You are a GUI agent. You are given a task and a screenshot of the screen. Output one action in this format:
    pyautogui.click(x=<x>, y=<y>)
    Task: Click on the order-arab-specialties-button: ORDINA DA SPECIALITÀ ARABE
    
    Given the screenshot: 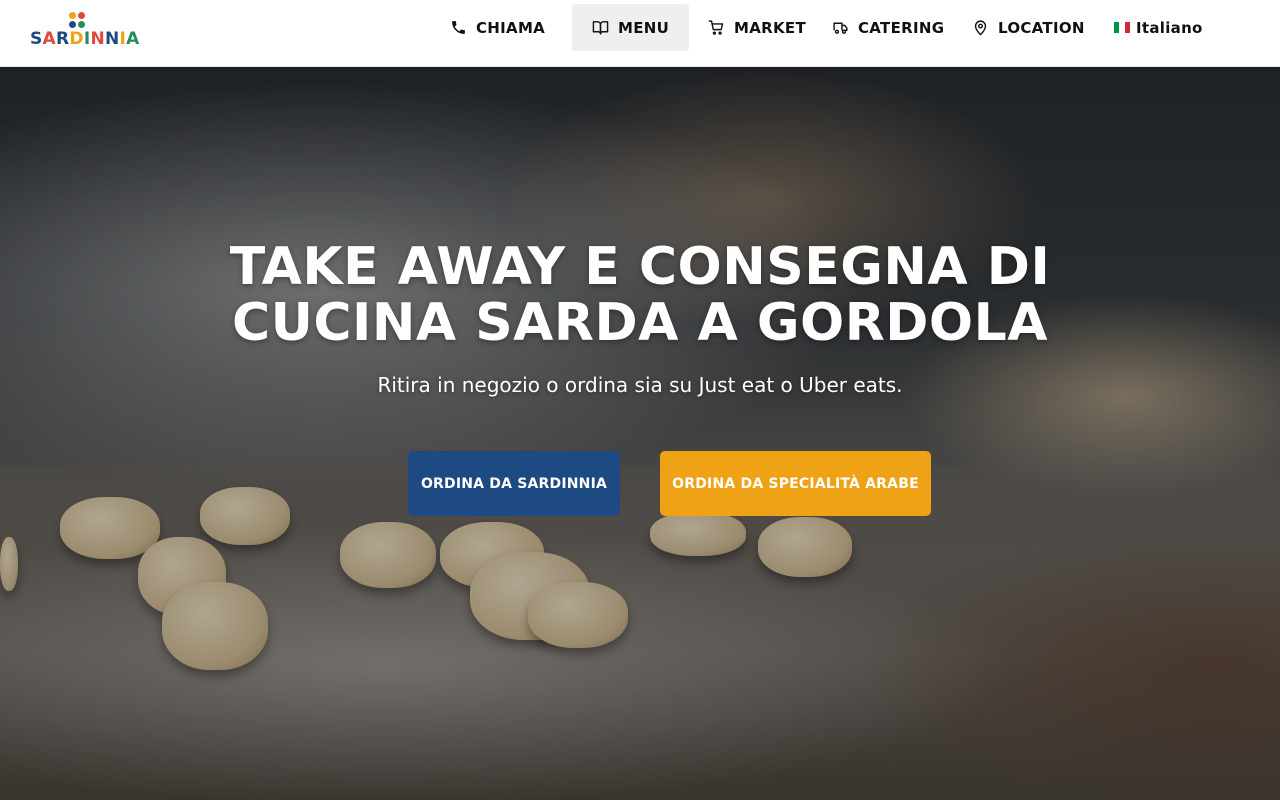 What is the action you would take?
    pyautogui.click(x=795, y=483)
    